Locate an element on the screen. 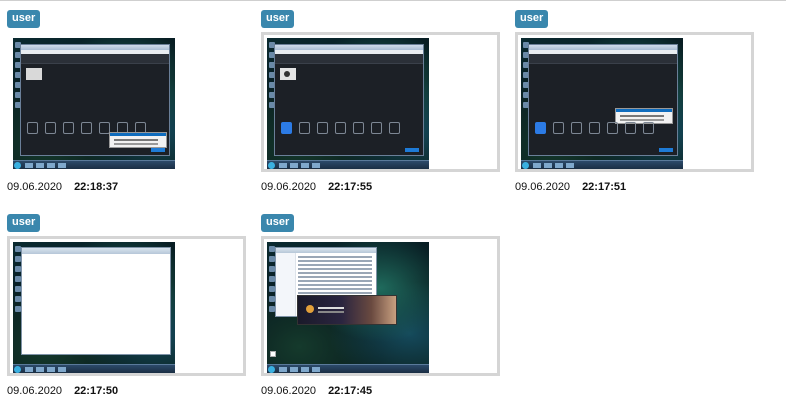  screenshot-card: user 09.06.2020 22:17:45 is located at coordinates (383, 309).